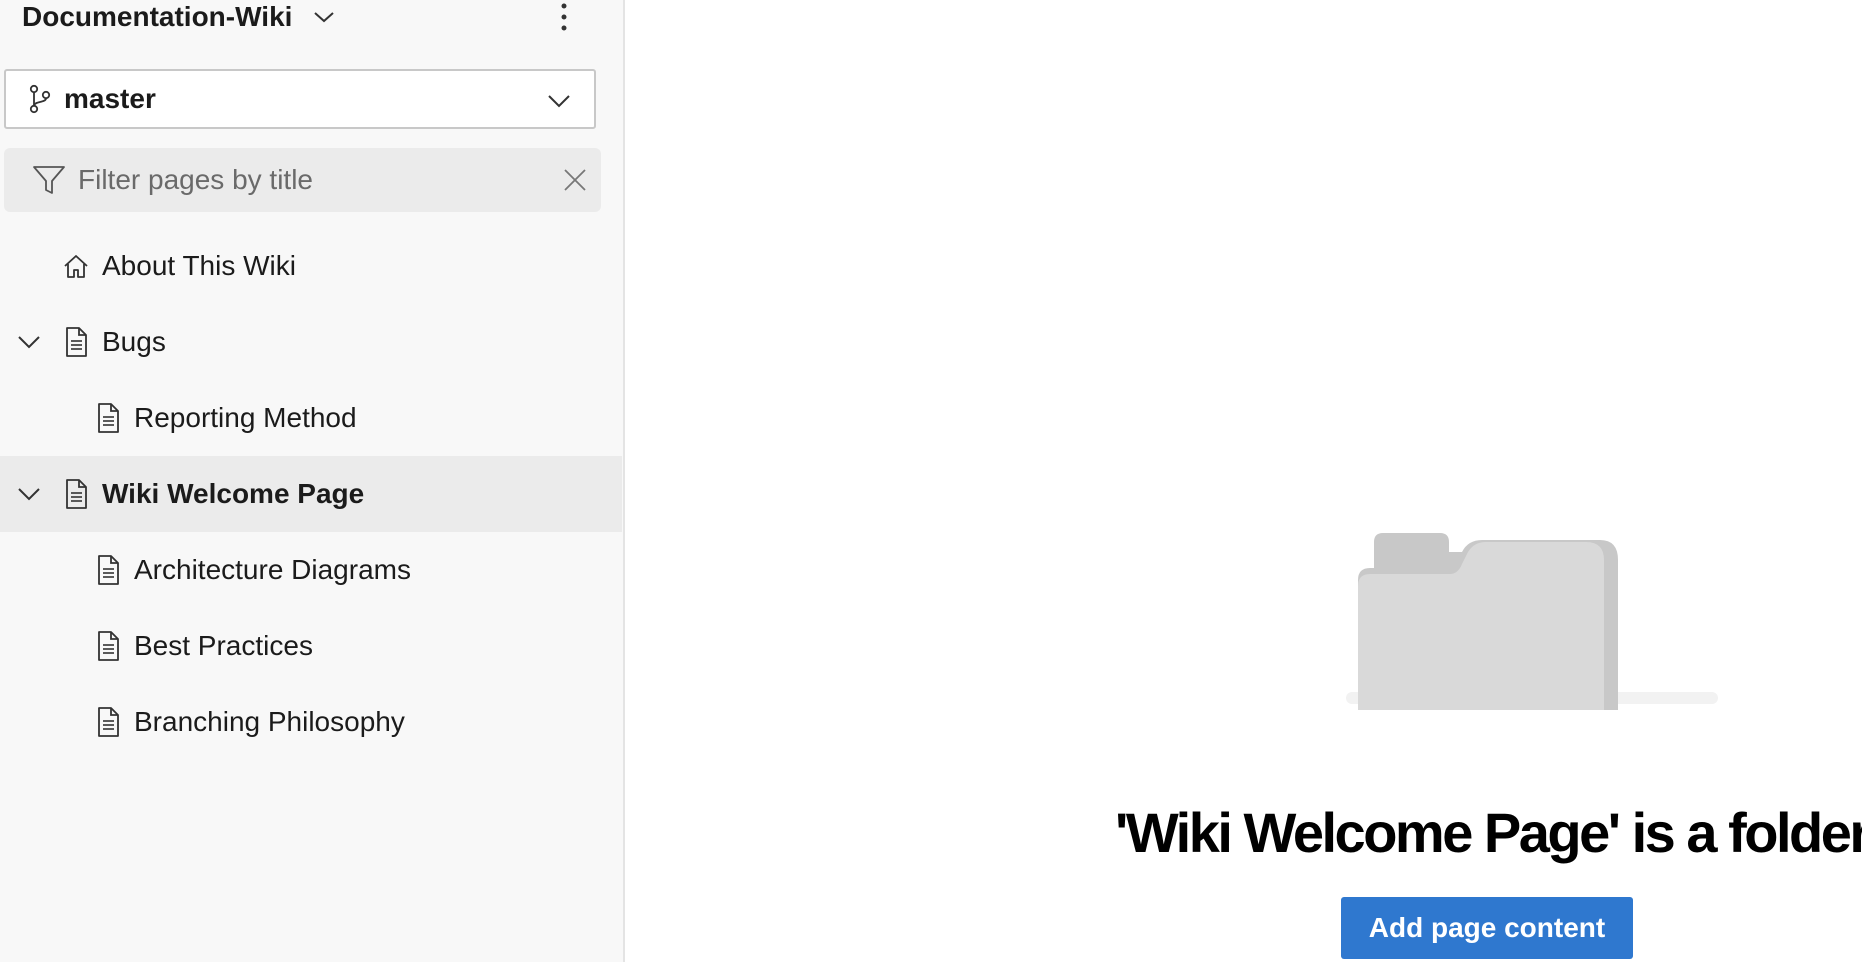  I want to click on more-options-button, so click(564, 17).